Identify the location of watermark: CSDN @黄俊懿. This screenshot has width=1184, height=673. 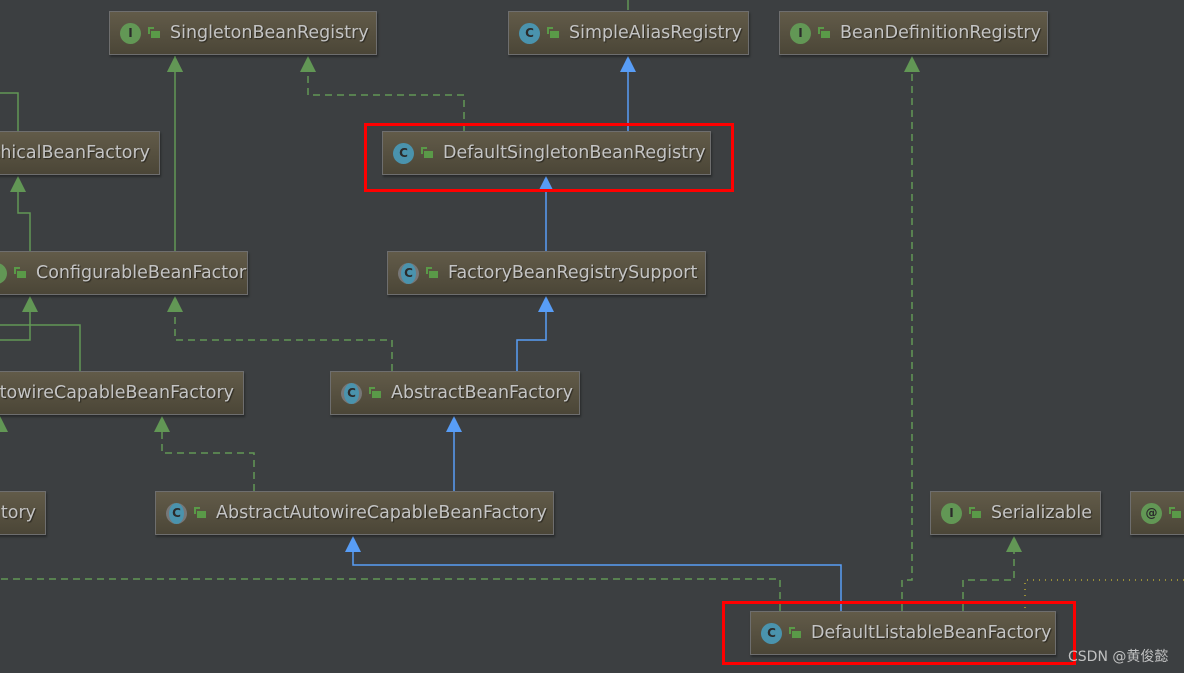
(1118, 657).